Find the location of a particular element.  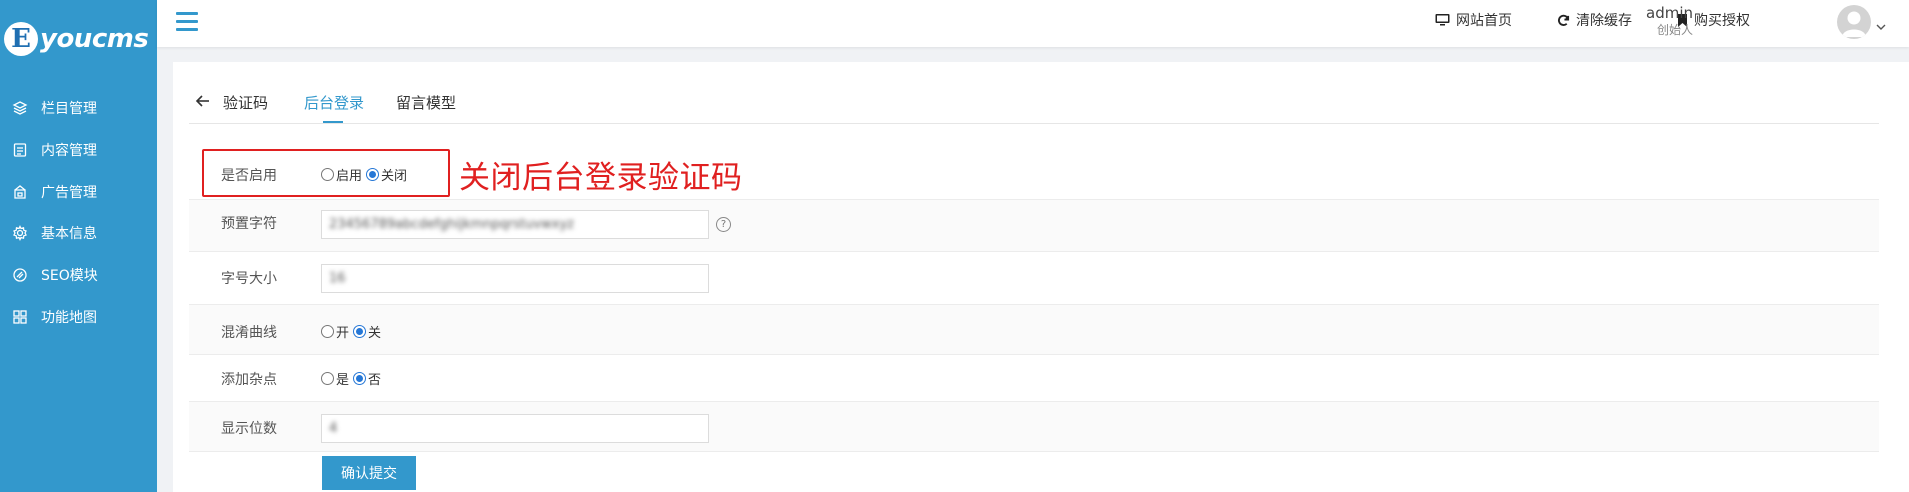

annotation-text: 关闭后台登录验证码 is located at coordinates (601, 178).